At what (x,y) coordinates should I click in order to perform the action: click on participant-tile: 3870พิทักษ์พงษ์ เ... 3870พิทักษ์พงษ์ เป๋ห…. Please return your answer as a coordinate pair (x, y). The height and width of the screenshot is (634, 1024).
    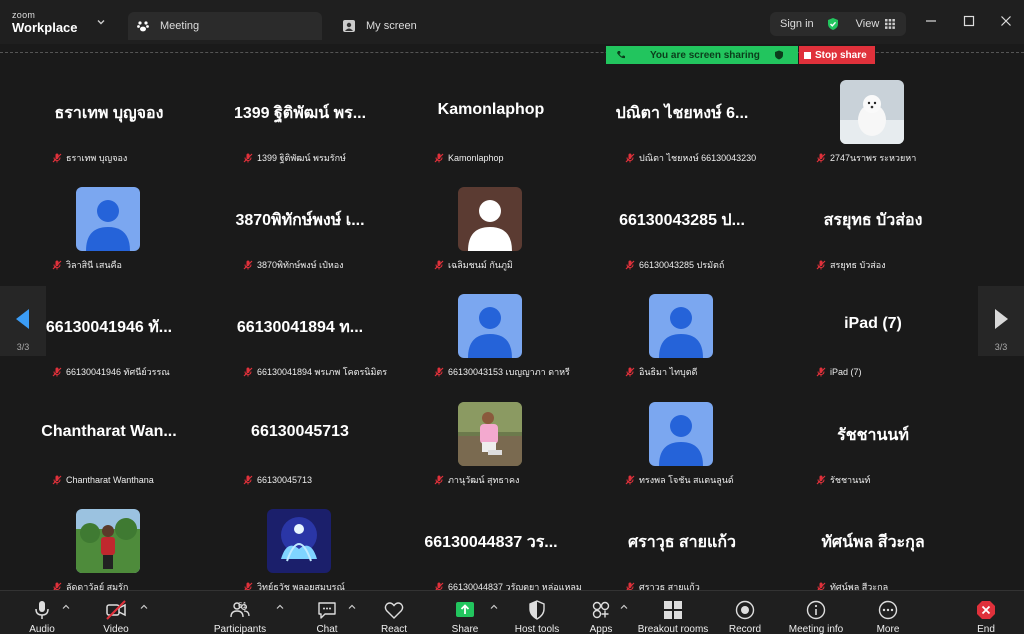
    Looking at the image, I should click on (300, 217).